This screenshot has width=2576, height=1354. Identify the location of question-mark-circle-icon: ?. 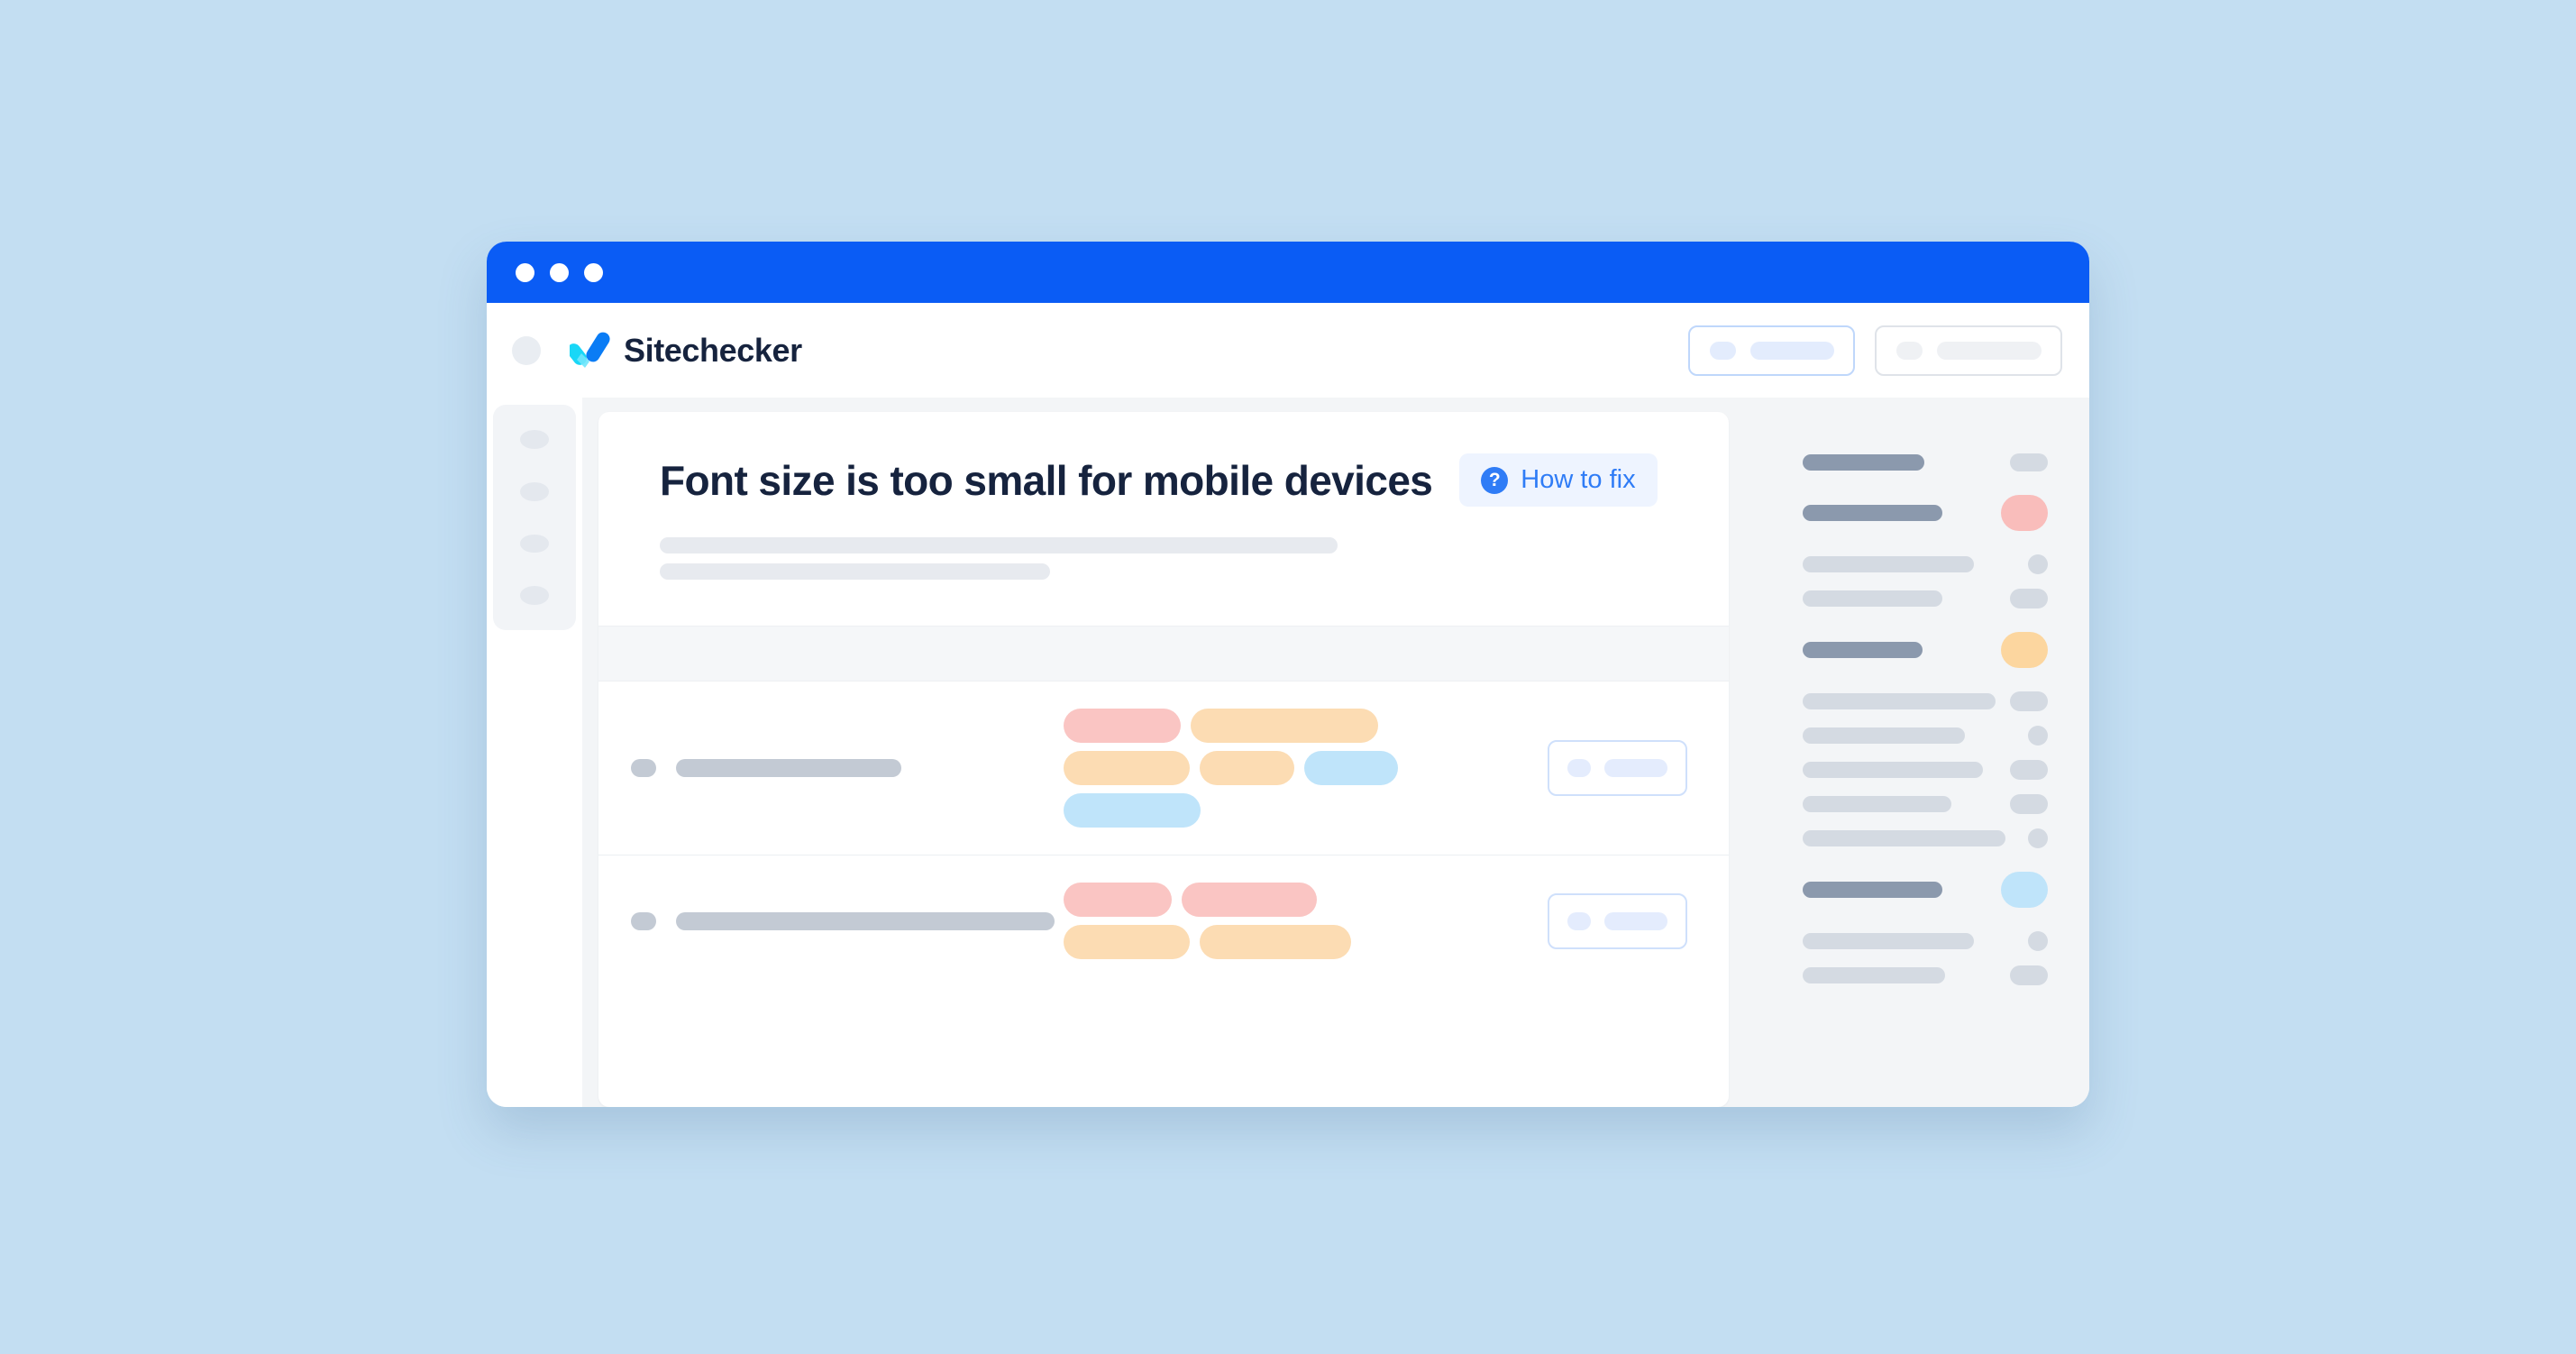
(1495, 480).